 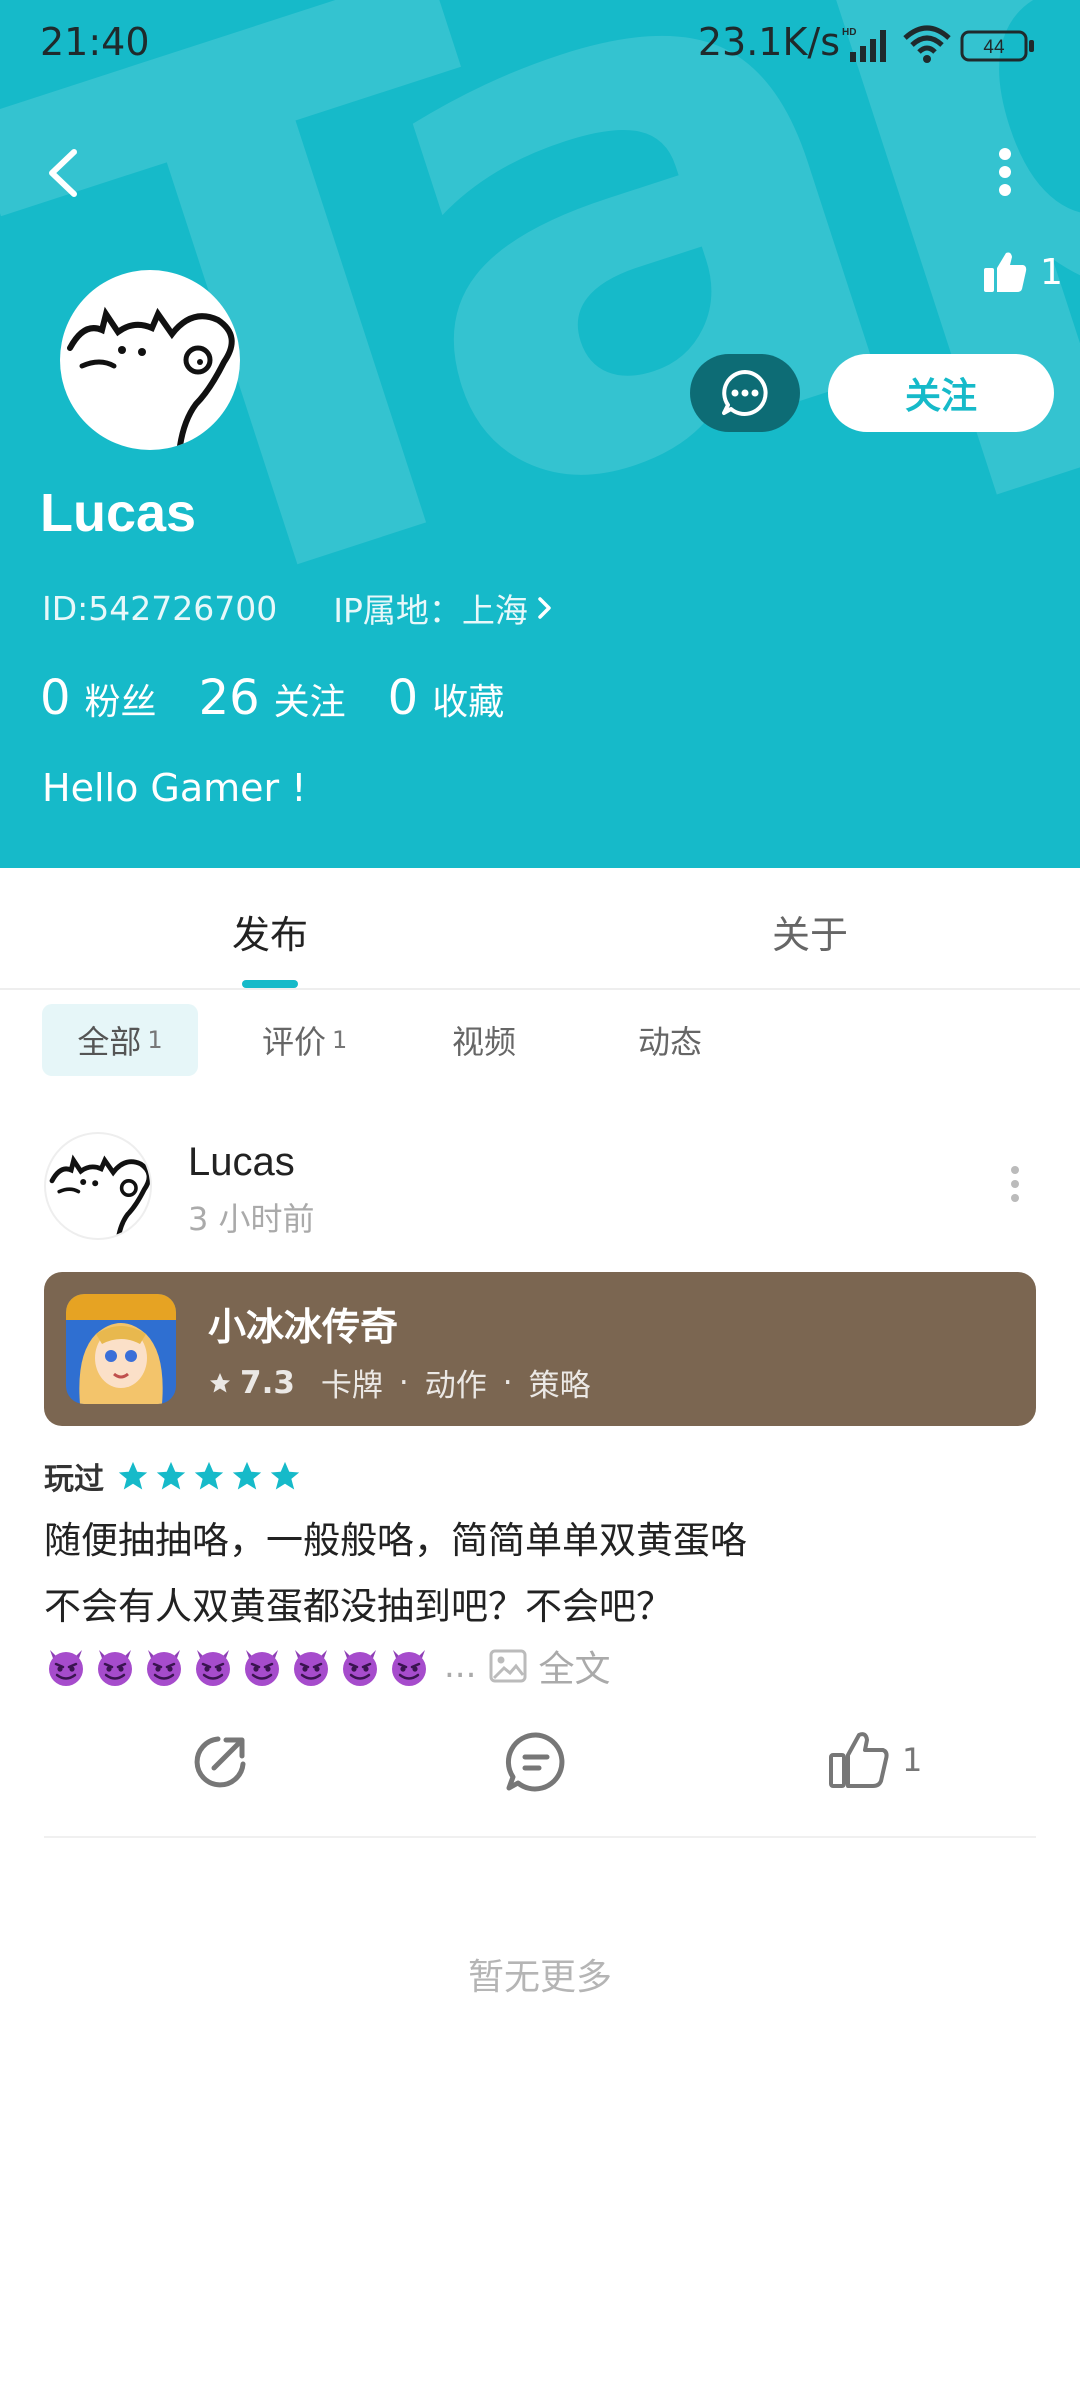 What do you see at coordinates (351, 1386) in the screenshot?
I see `game-tag: 卡牌` at bounding box center [351, 1386].